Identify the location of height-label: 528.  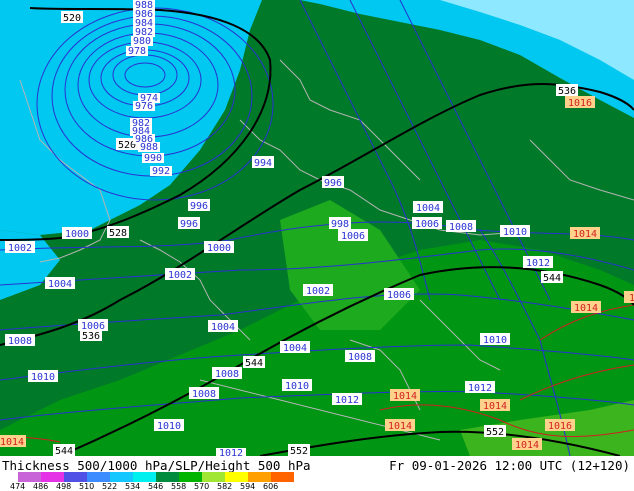
(118, 233).